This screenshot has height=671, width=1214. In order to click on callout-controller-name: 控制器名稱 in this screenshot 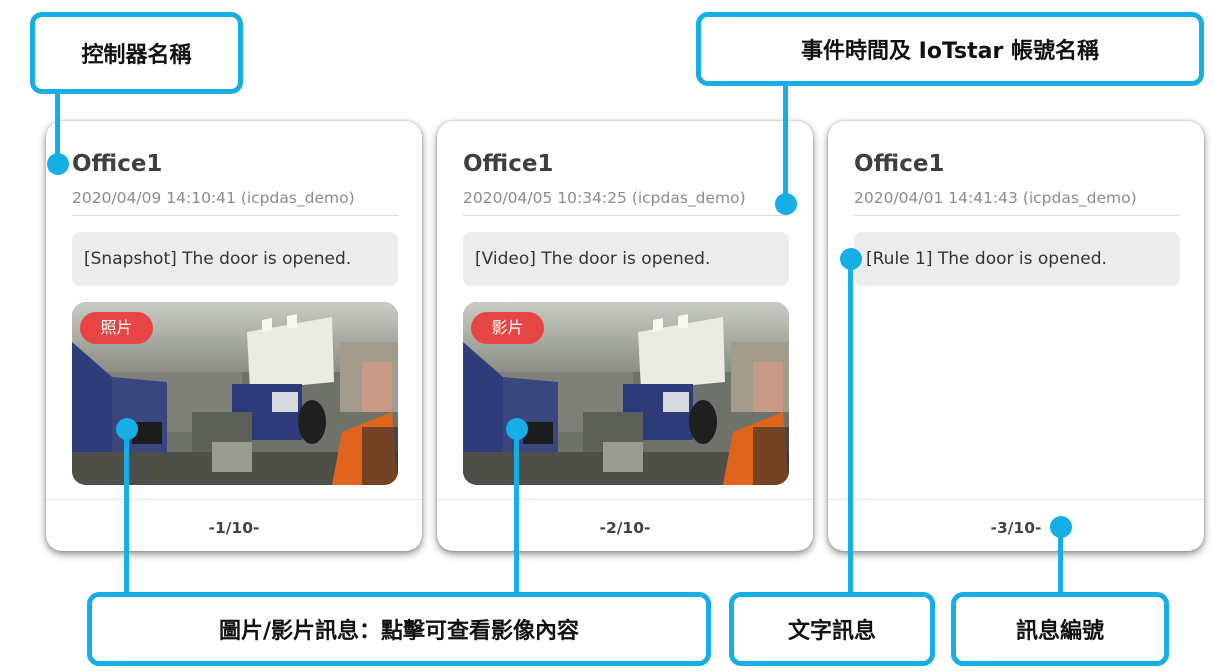, I will do `click(136, 53)`.